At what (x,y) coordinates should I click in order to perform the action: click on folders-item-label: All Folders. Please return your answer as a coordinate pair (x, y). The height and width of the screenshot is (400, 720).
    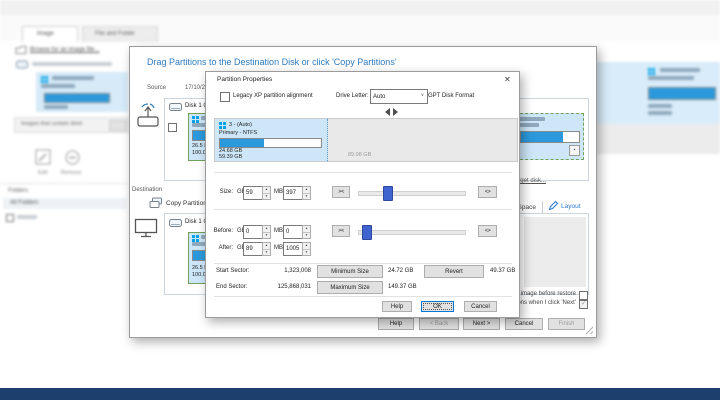
    Looking at the image, I should click on (24, 203).